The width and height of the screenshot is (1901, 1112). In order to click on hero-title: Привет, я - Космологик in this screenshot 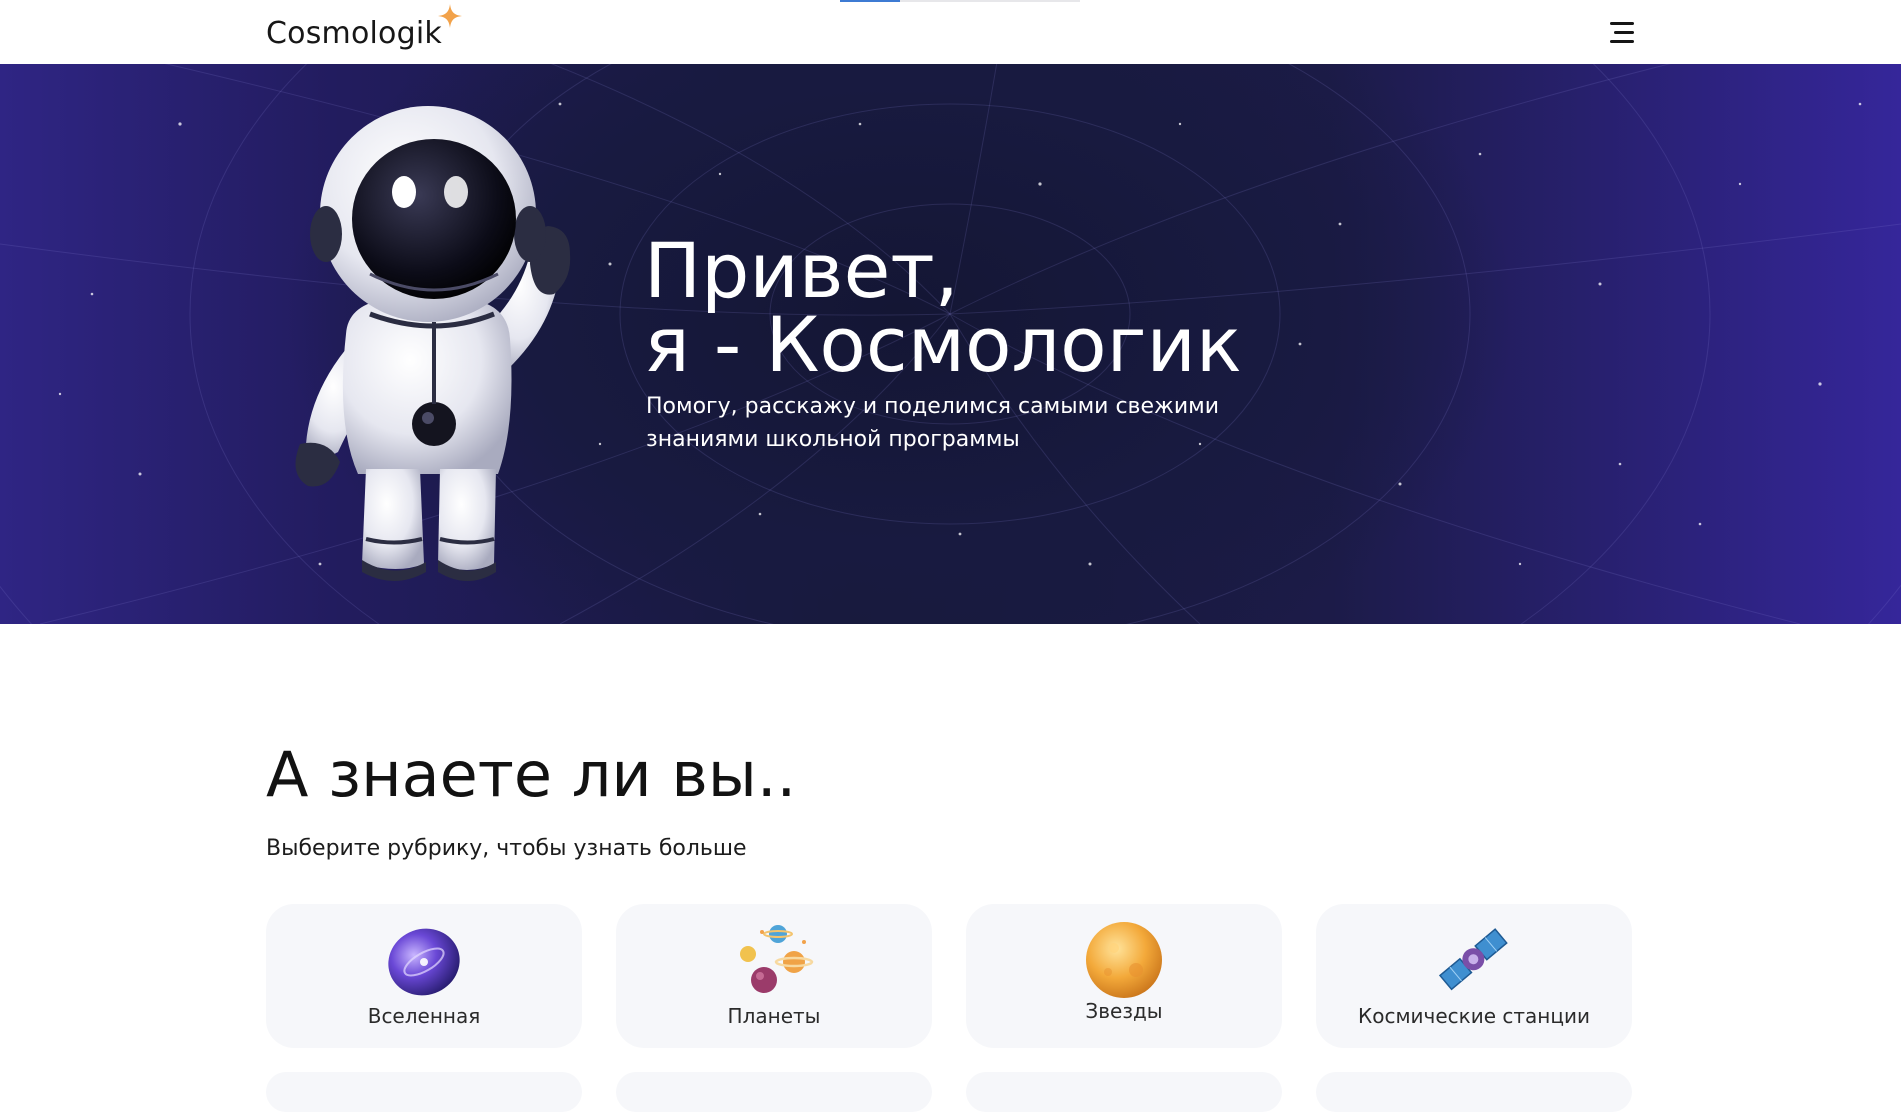, I will do `click(994, 307)`.